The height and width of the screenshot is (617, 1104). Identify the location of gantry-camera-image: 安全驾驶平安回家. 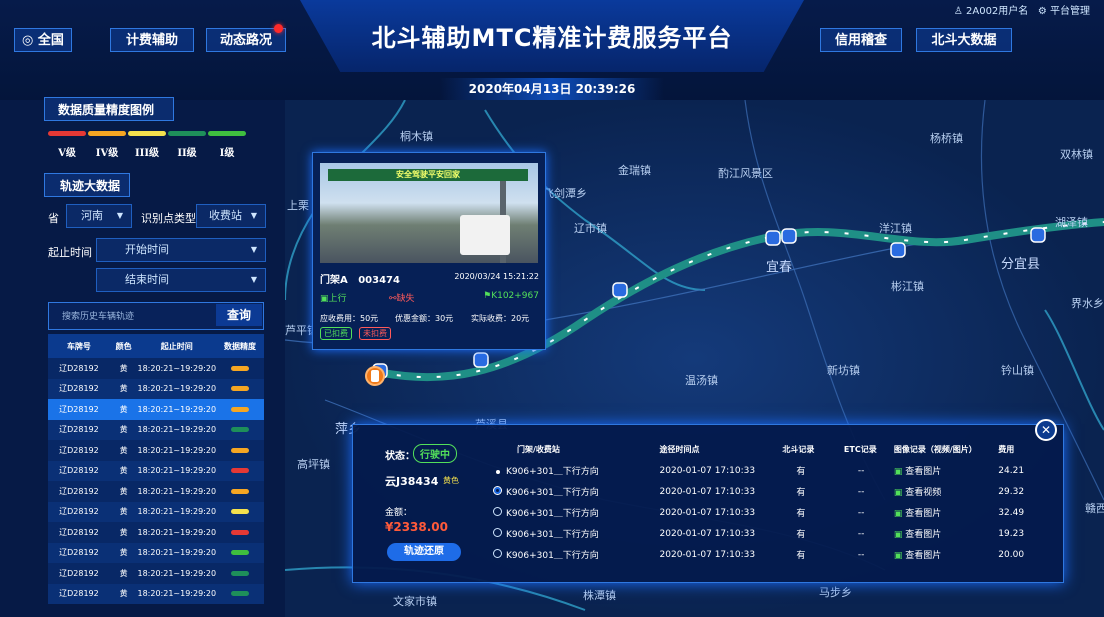
(429, 213).